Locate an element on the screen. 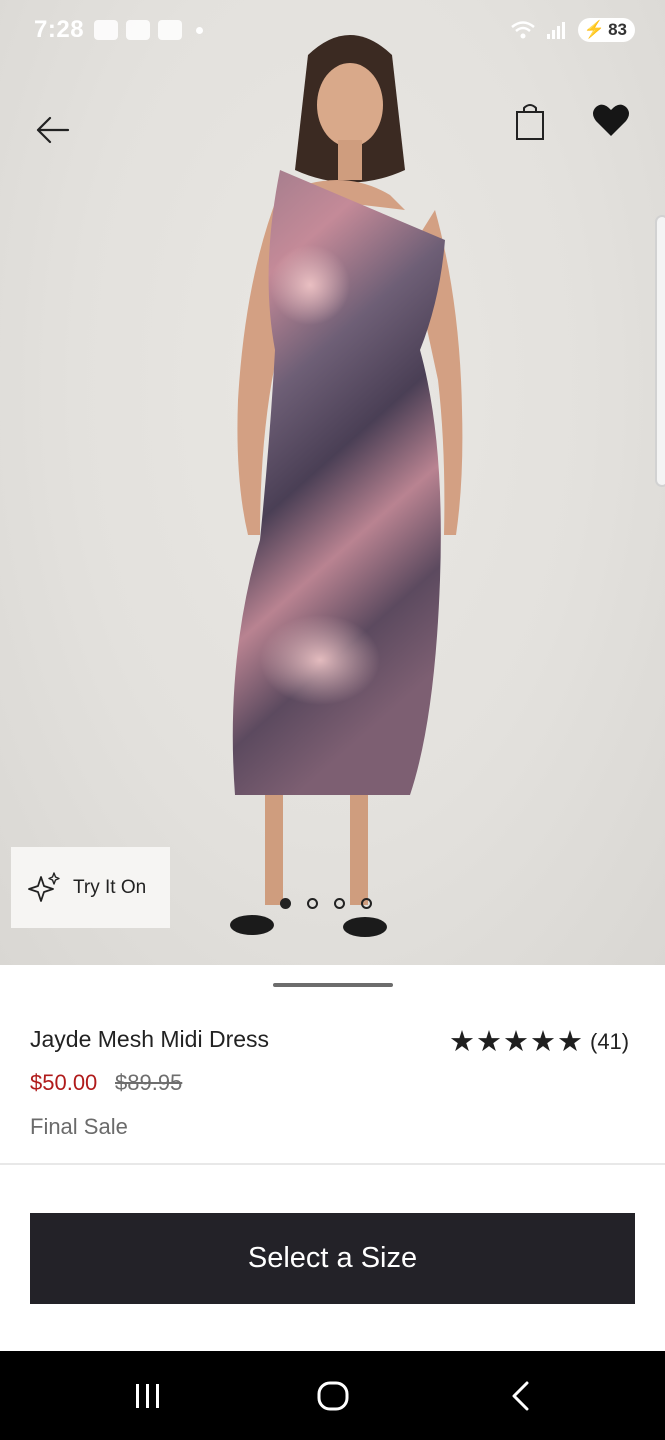  try-it-on-button: Try It On is located at coordinates (90, 887).